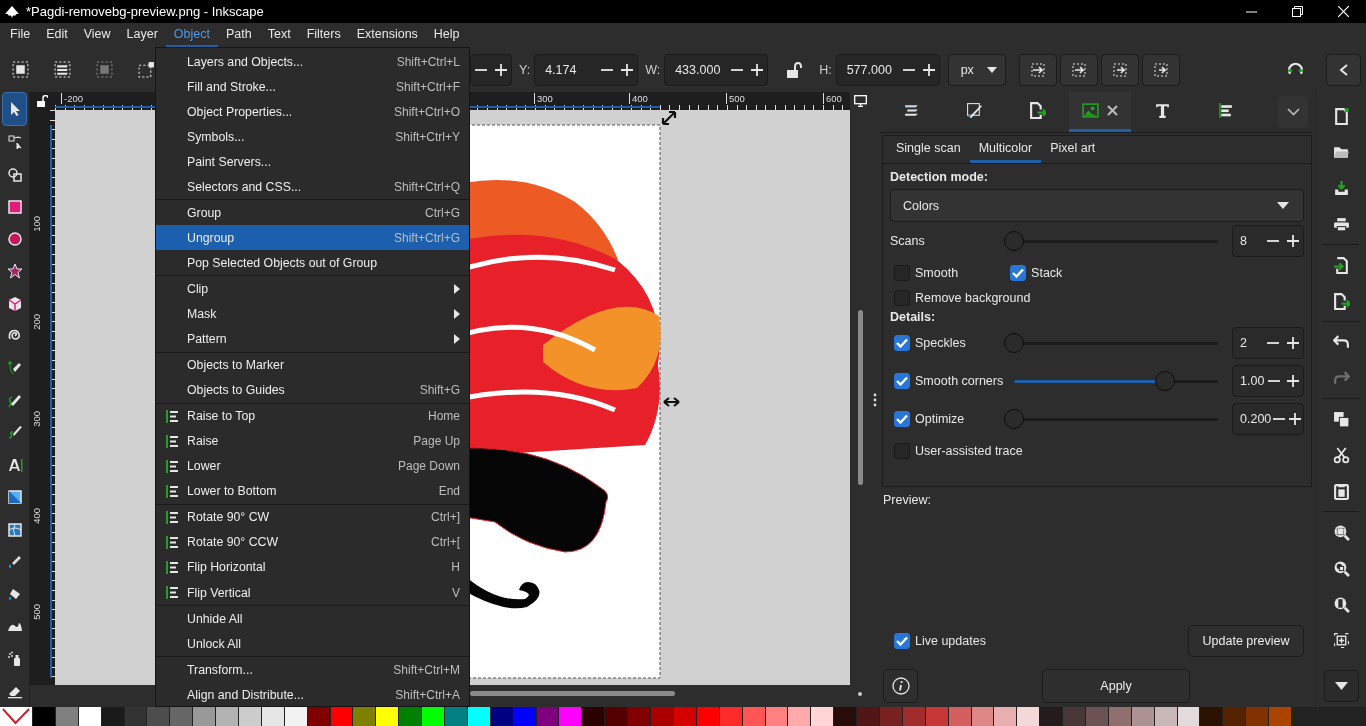 The width and height of the screenshot is (1366, 726). What do you see at coordinates (907, 500) in the screenshot?
I see `preview-label: Preview:` at bounding box center [907, 500].